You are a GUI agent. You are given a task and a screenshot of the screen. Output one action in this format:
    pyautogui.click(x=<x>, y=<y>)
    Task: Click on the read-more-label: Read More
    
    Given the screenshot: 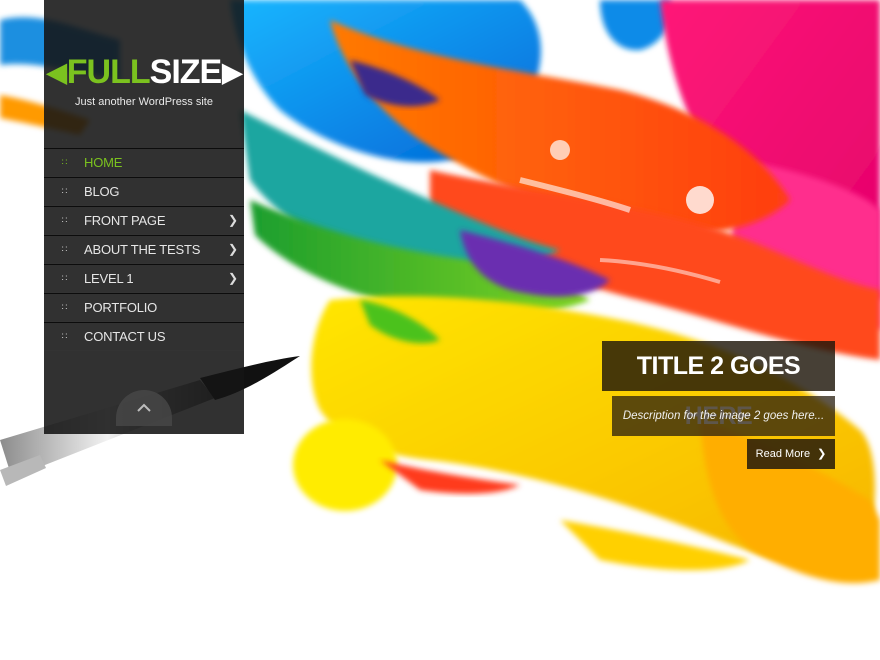 What is the action you would take?
    pyautogui.click(x=783, y=454)
    